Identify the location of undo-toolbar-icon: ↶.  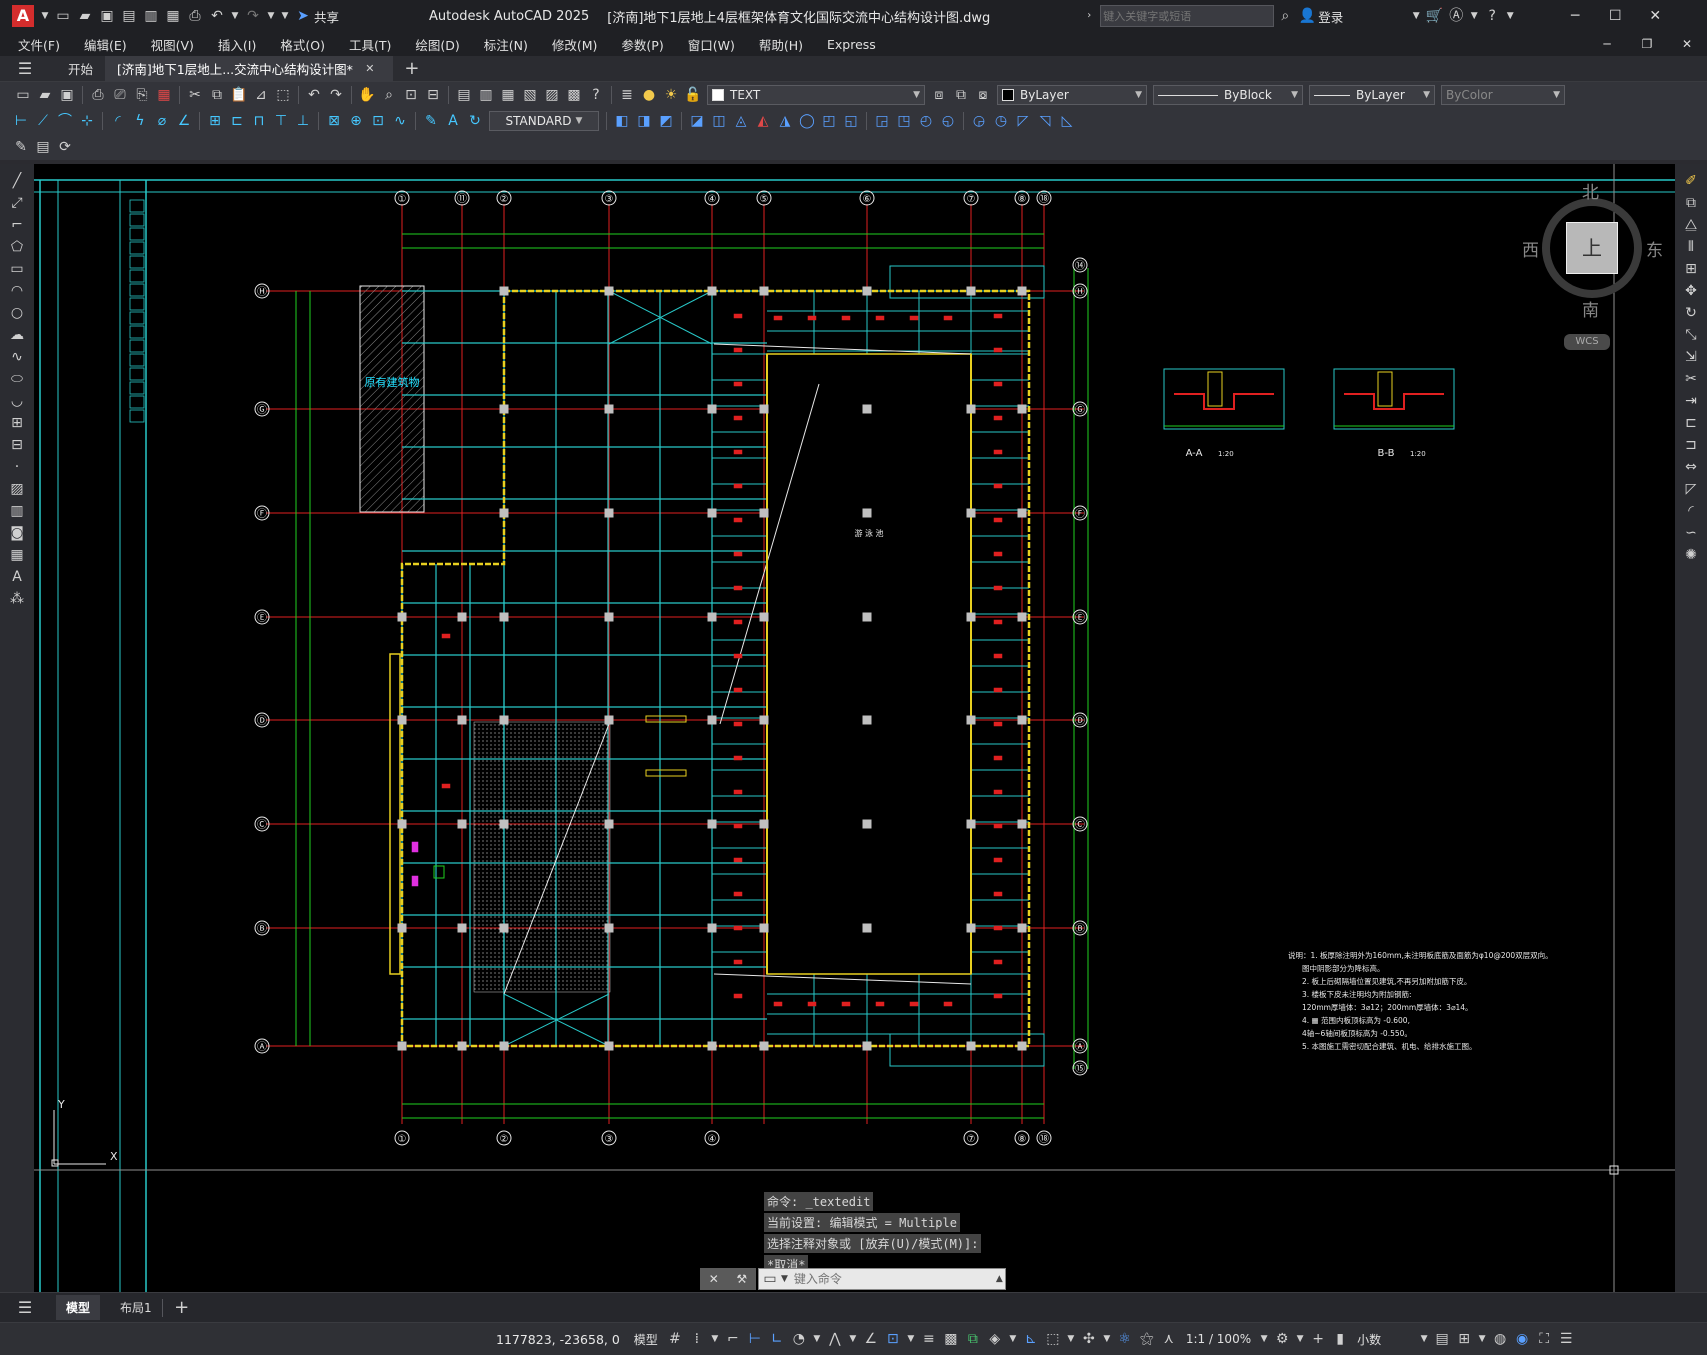
(314, 95).